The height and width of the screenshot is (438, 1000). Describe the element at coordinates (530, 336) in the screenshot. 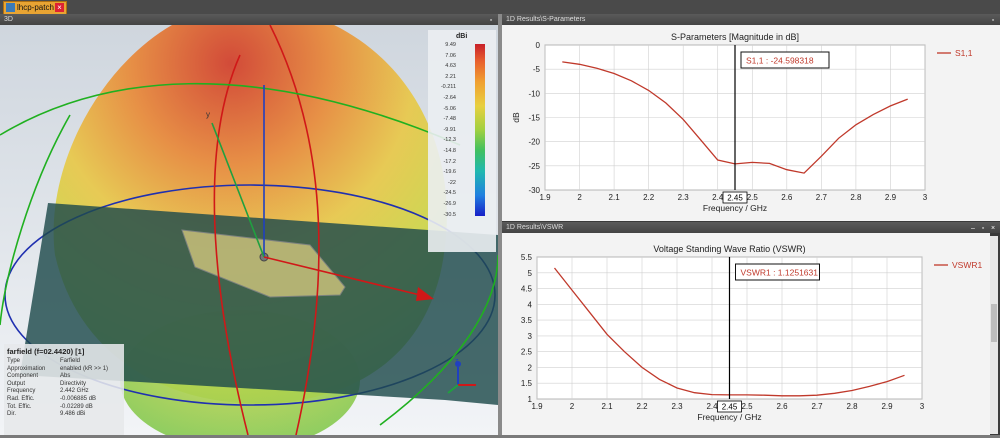

I see `y-tick-label: 3` at that location.